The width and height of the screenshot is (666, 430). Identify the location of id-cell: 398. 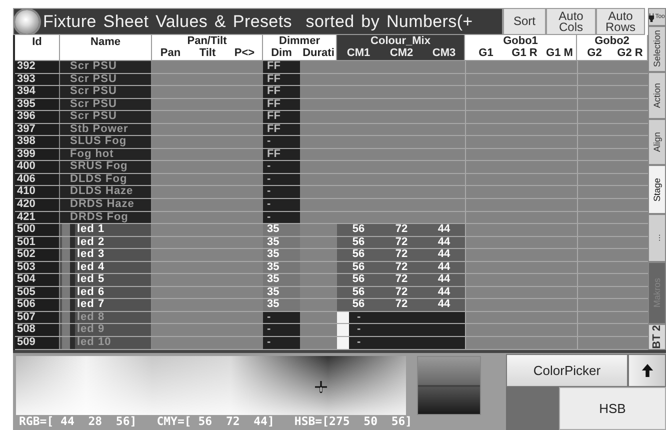
(37, 142).